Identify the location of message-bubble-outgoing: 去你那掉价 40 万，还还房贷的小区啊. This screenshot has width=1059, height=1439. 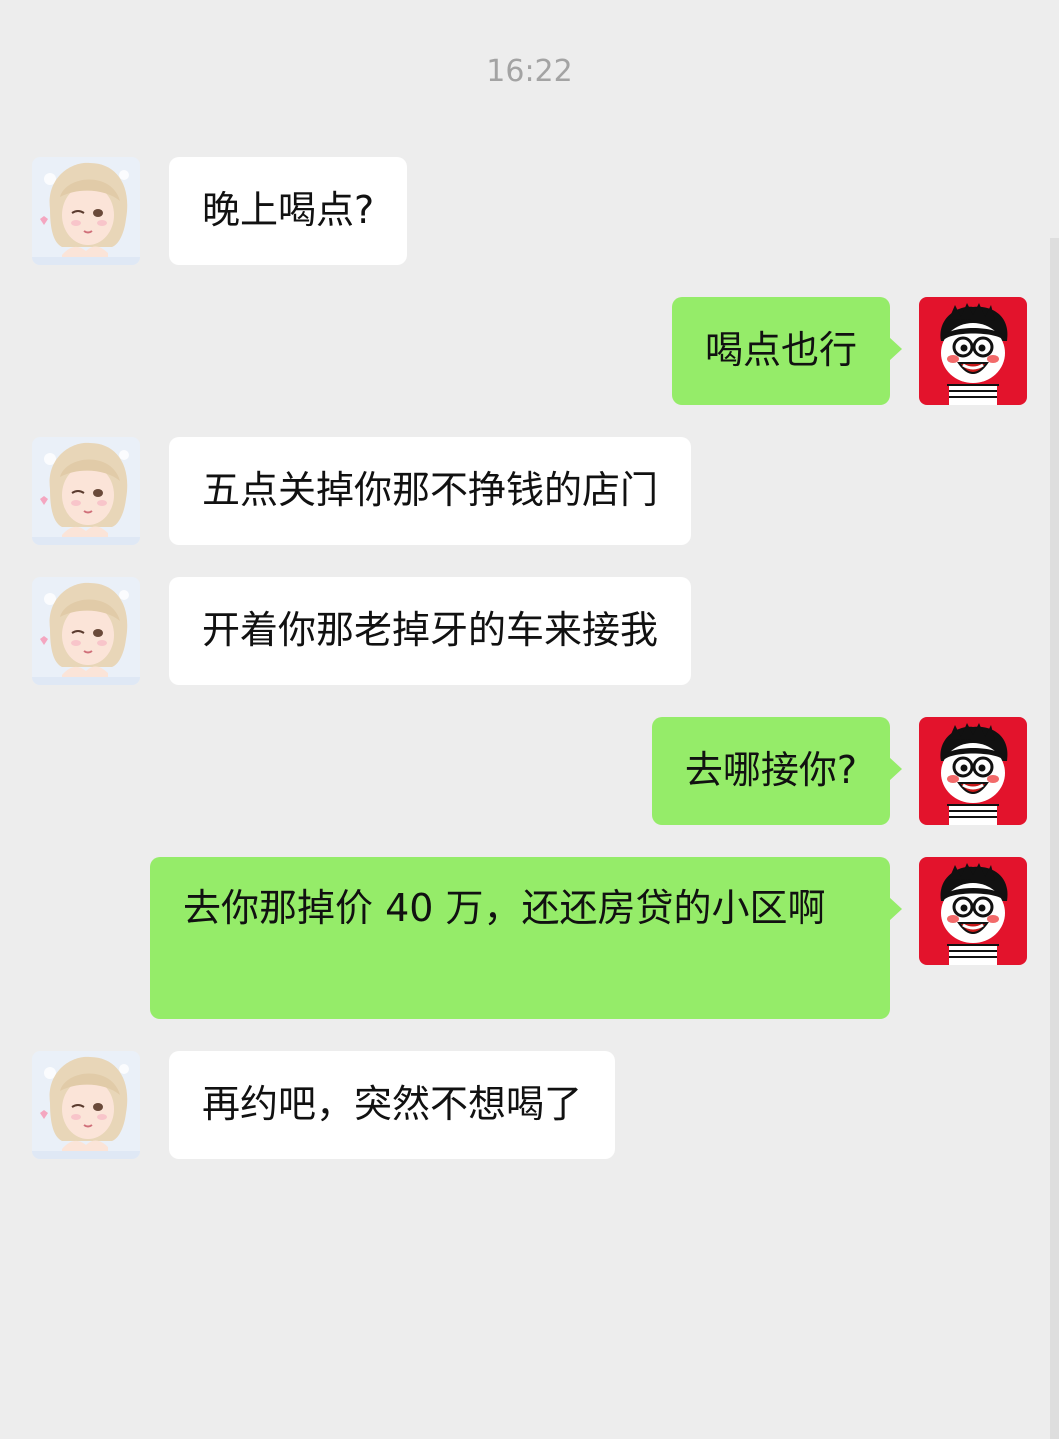
(526, 938).